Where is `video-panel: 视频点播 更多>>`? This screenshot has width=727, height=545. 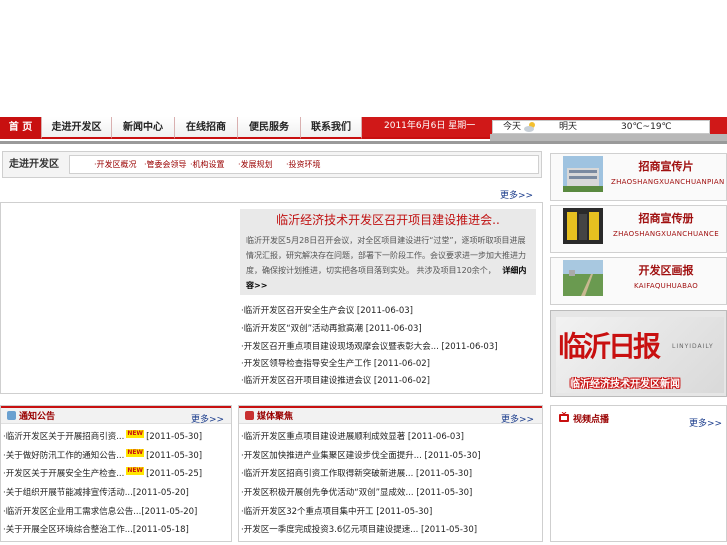
video-panel: 视频点播 更多>> is located at coordinates (638, 473).